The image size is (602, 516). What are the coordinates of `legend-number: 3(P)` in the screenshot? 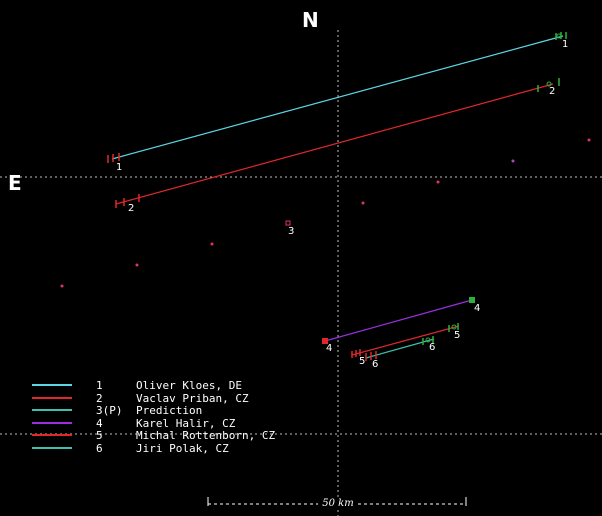 It's located at (109, 411).